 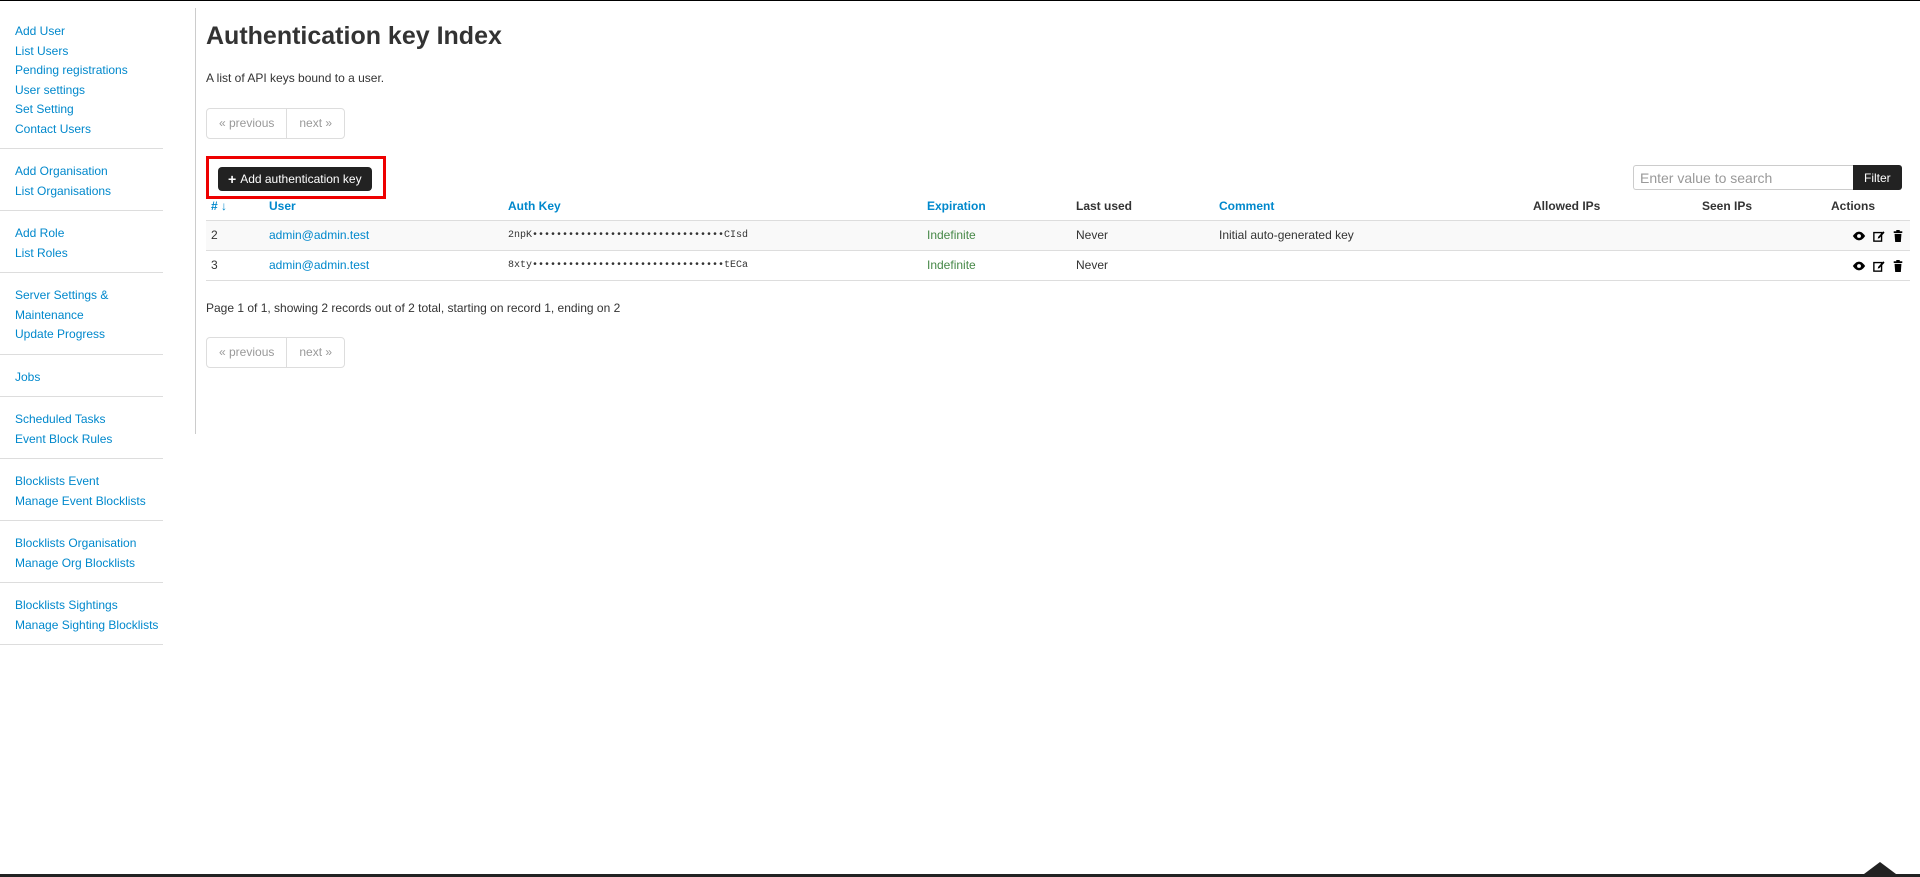 What do you see at coordinates (1880, 868) in the screenshot?
I see `scroll-up-icon` at bounding box center [1880, 868].